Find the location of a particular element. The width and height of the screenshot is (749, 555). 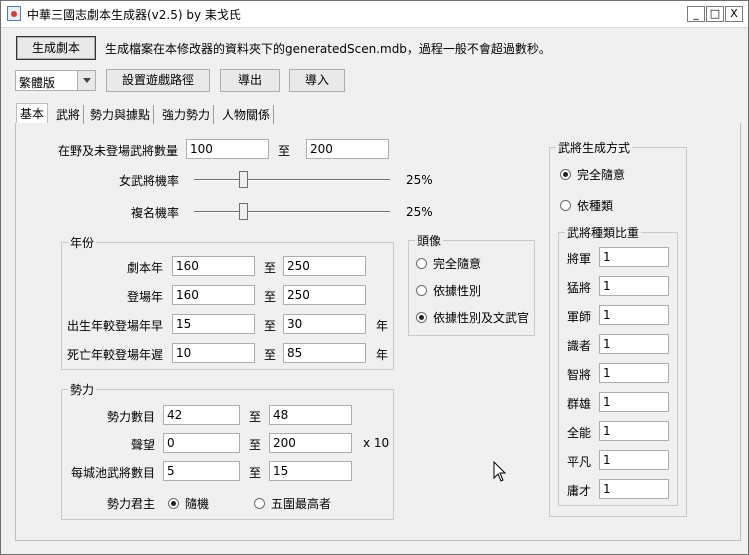

officers-per-city-min-input is located at coordinates (201, 471).